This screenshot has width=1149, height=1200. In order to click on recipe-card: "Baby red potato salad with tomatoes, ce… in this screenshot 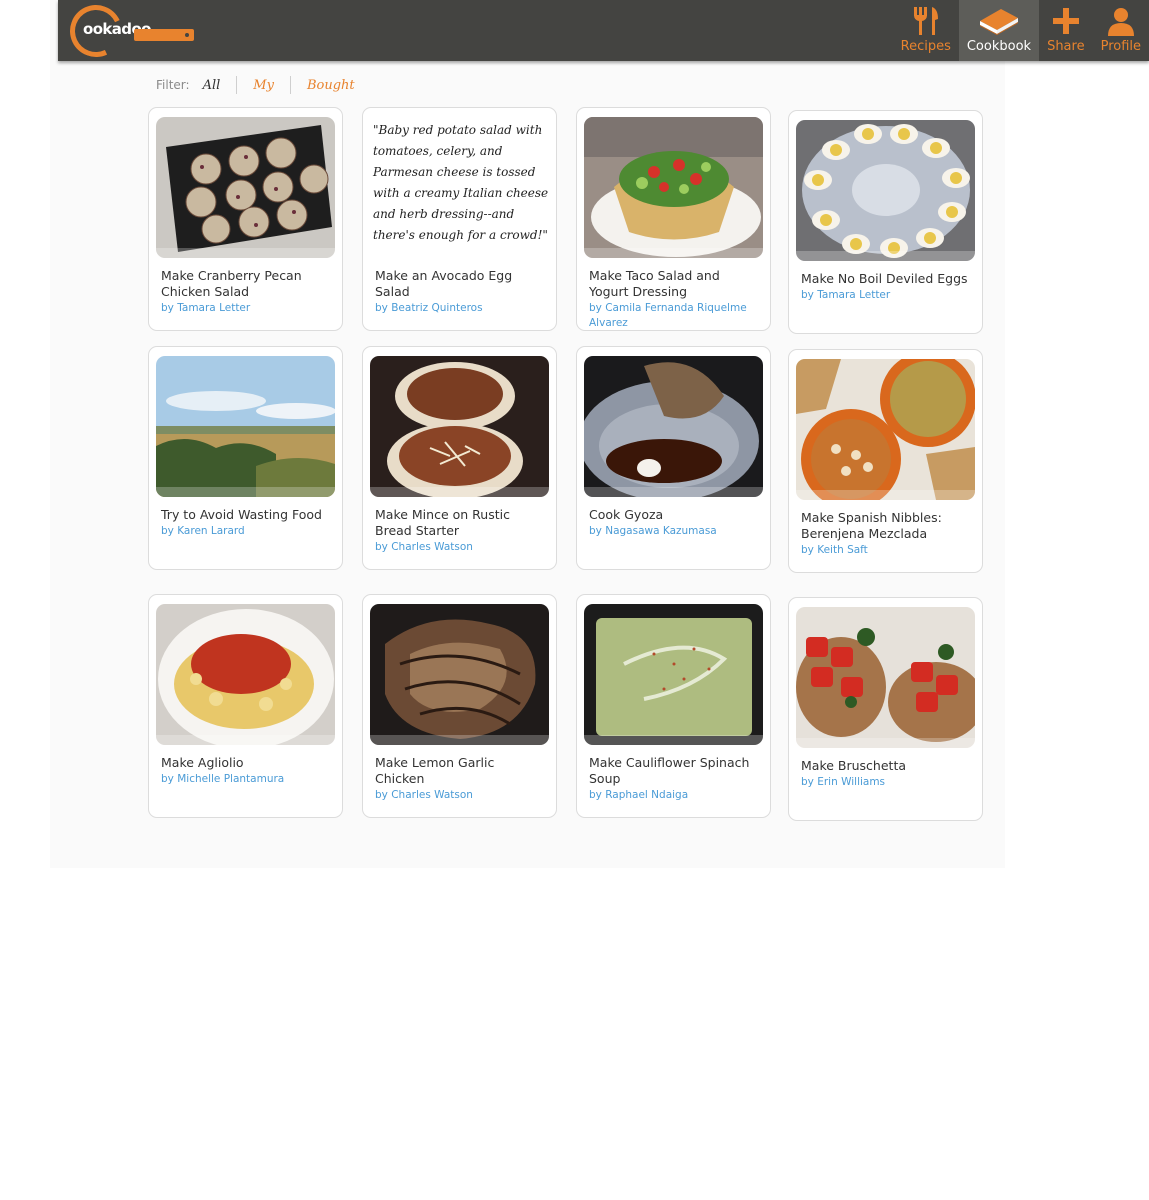, I will do `click(459, 219)`.